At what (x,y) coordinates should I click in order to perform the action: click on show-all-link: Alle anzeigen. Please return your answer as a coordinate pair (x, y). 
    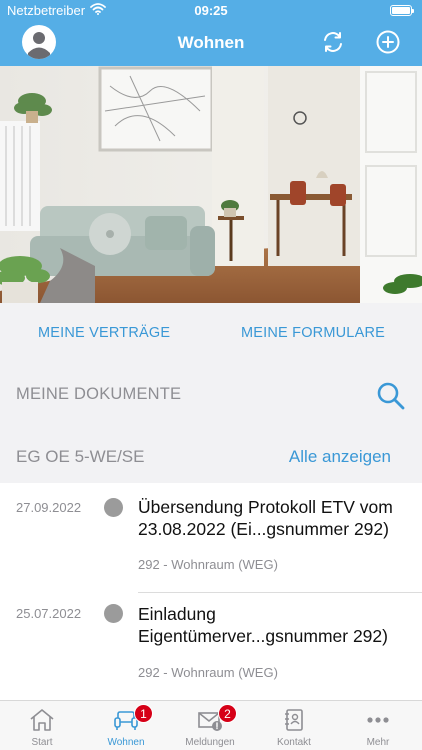
    Looking at the image, I should click on (340, 457).